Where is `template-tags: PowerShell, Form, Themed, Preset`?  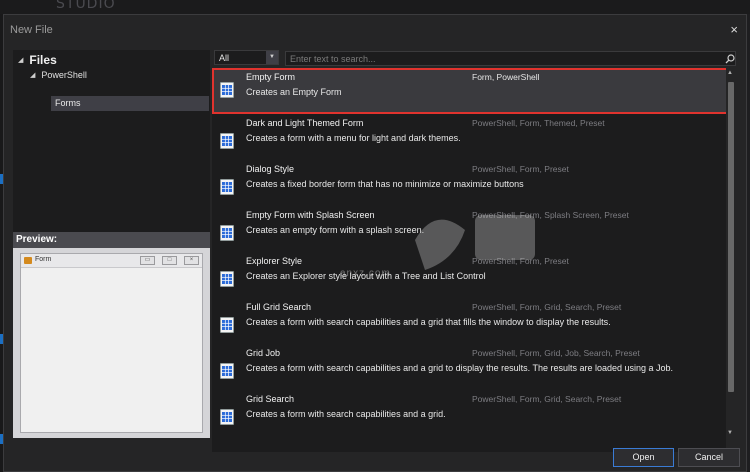
template-tags: PowerShell, Form, Themed, Preset is located at coordinates (538, 123).